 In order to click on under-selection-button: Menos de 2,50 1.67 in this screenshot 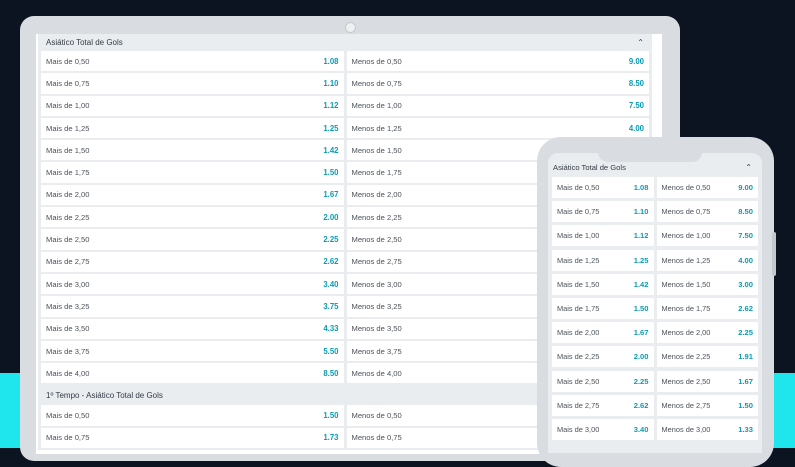, I will do `click(707, 381)`.